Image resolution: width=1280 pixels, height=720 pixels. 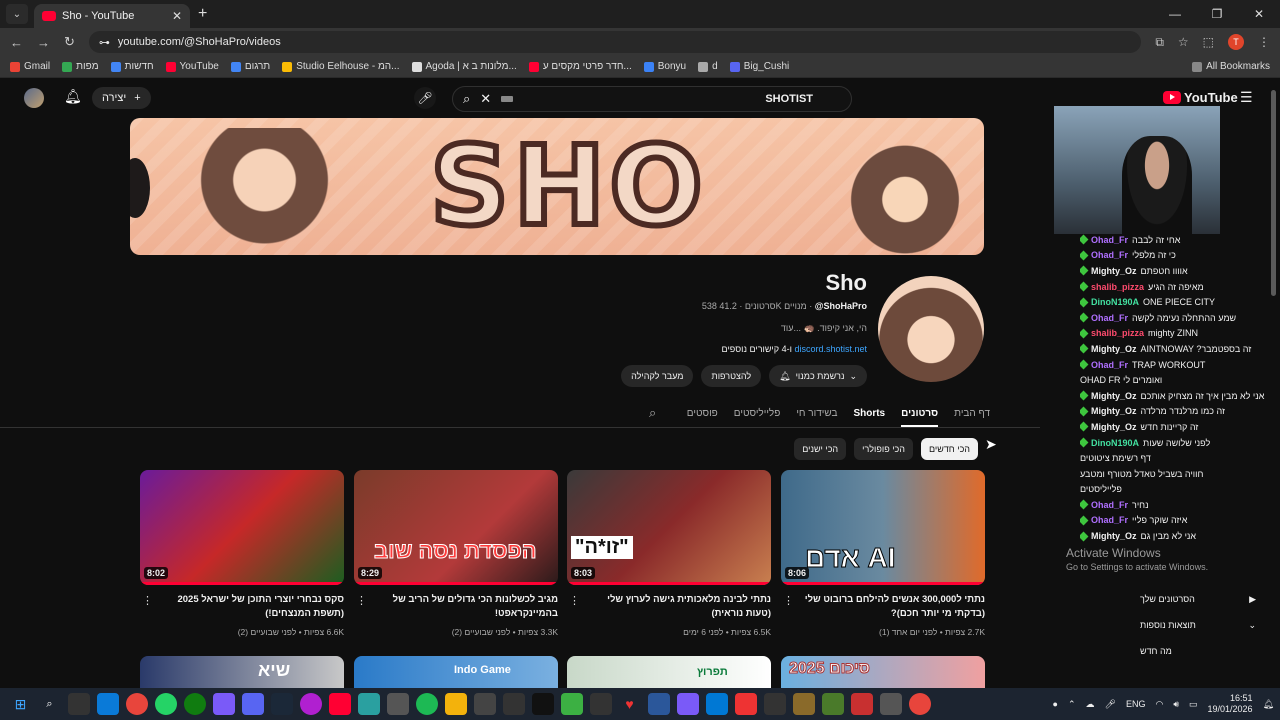 What do you see at coordinates (104, 42) in the screenshot?
I see `site-info-icon: ⊶` at bounding box center [104, 42].